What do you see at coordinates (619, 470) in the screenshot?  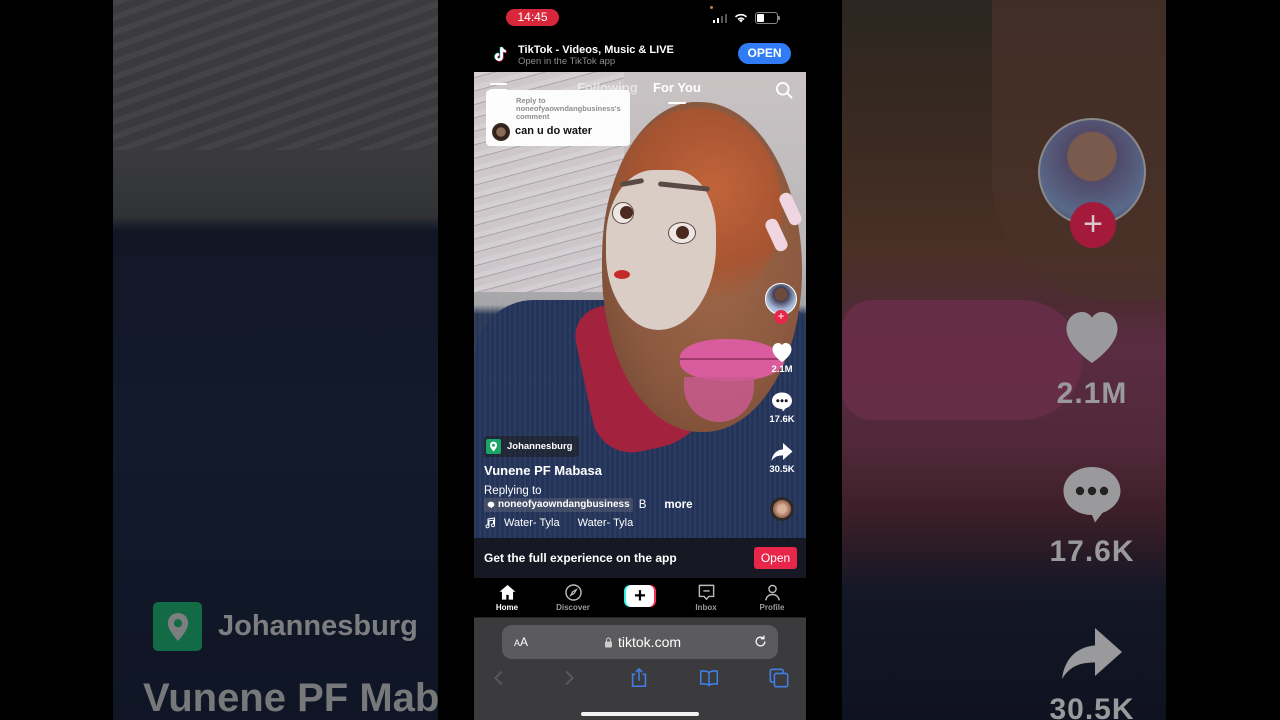 I see `author-name: Vunene PF Mabasa` at bounding box center [619, 470].